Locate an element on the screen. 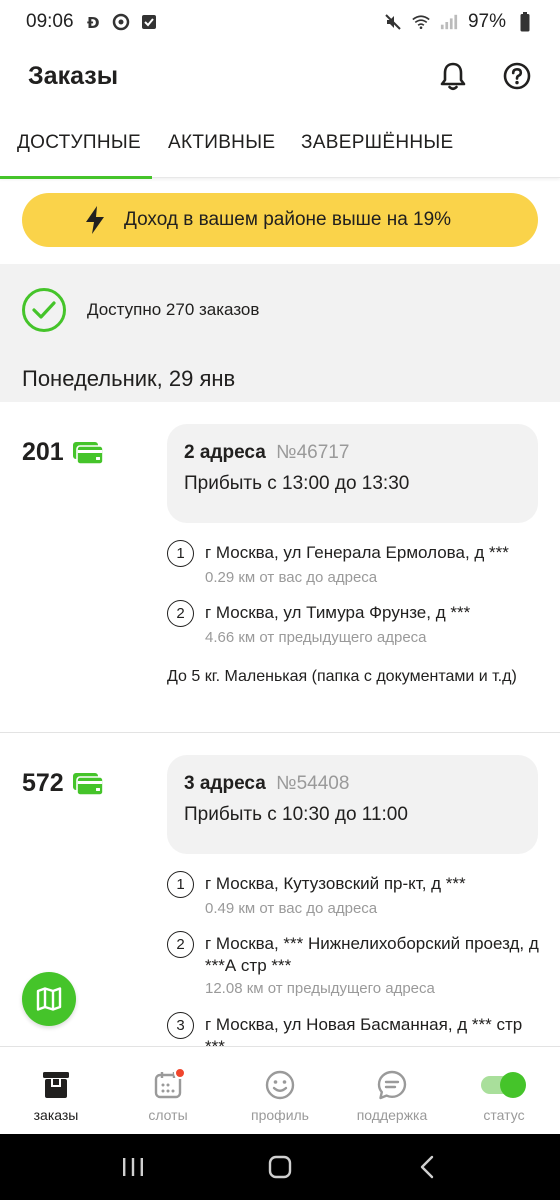 The width and height of the screenshot is (560, 1200). order-address-count: 2 адреса is located at coordinates (225, 452).